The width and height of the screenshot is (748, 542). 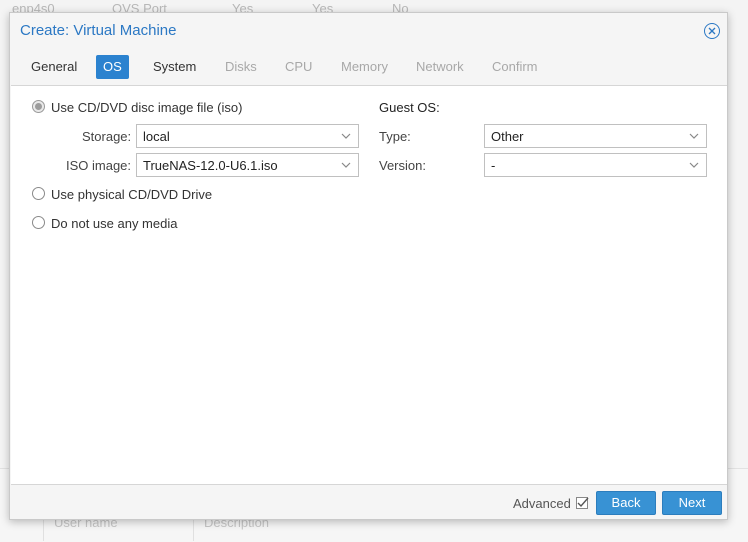 What do you see at coordinates (595, 165) in the screenshot?
I see `os-version-select: -` at bounding box center [595, 165].